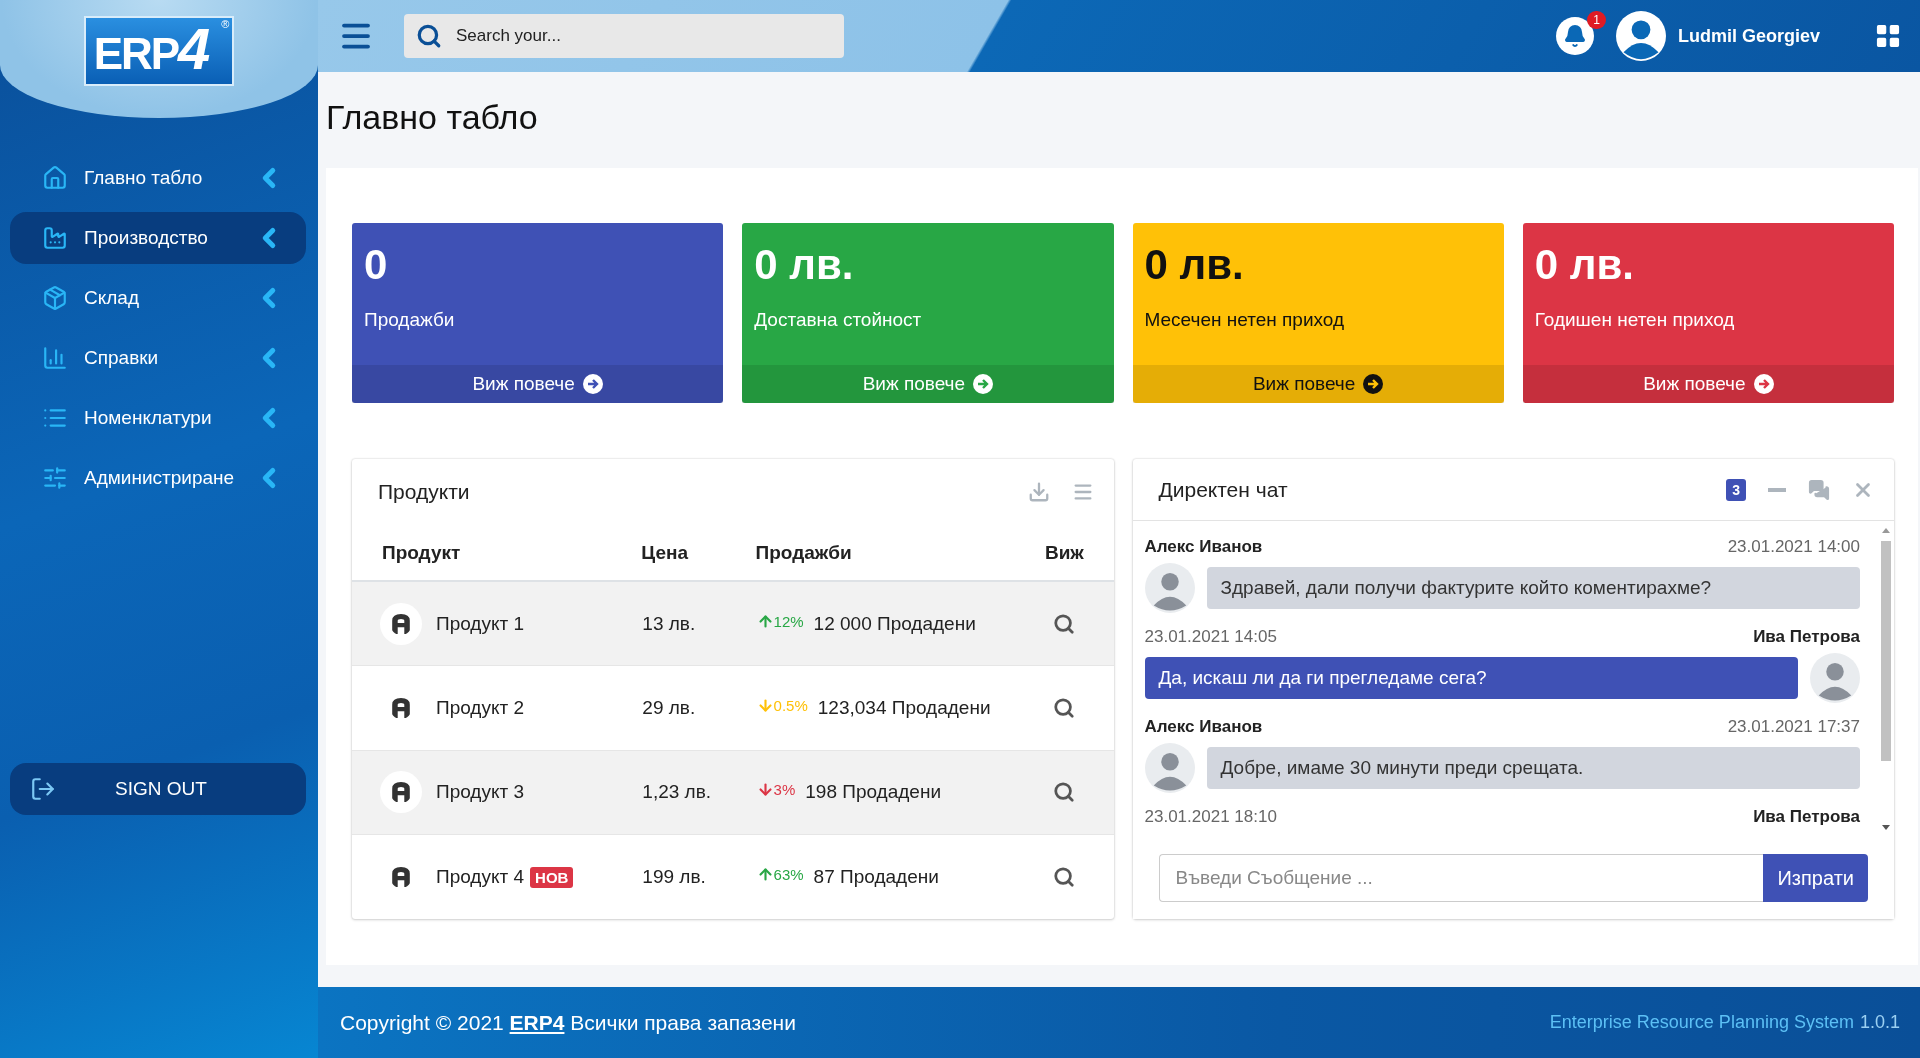 The height and width of the screenshot is (1058, 1920). I want to click on sold-count: 123,034 Продадени, so click(904, 707).